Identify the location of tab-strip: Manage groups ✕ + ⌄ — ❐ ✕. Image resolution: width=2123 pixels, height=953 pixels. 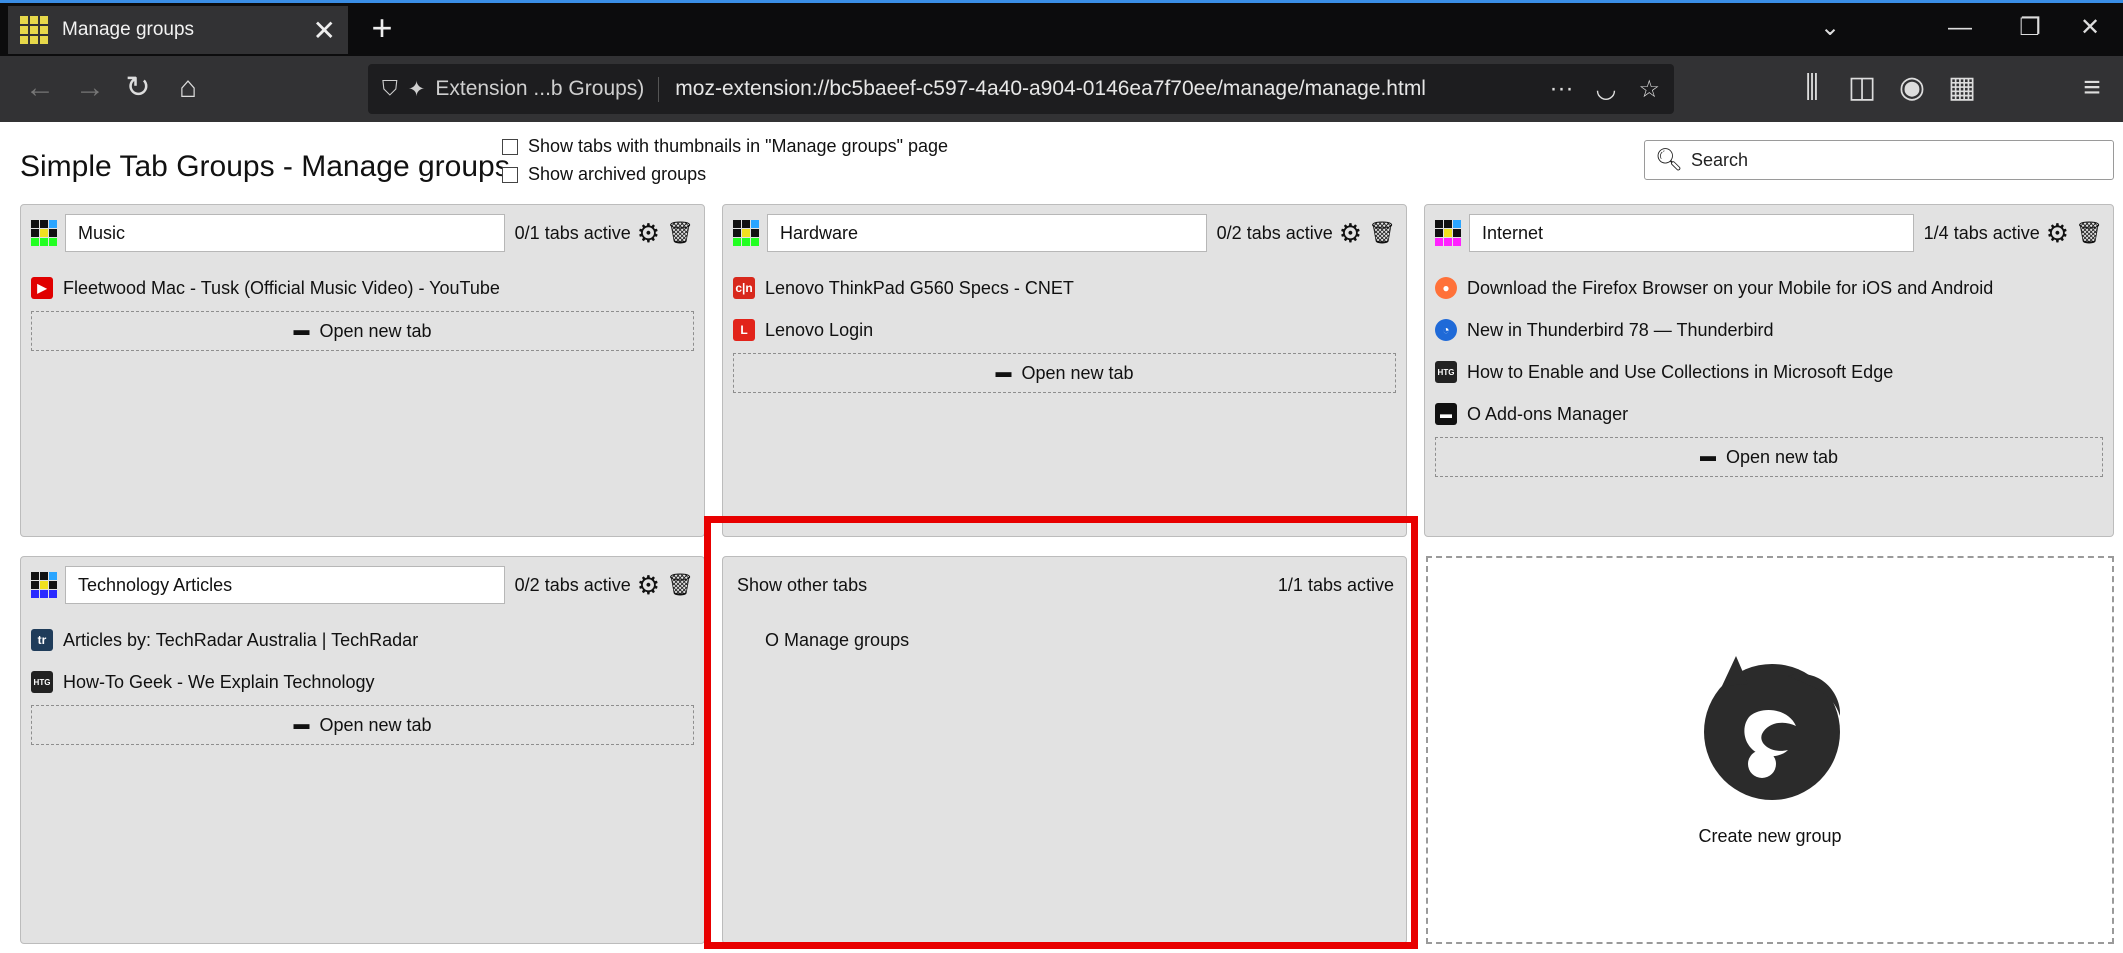
(1061, 28).